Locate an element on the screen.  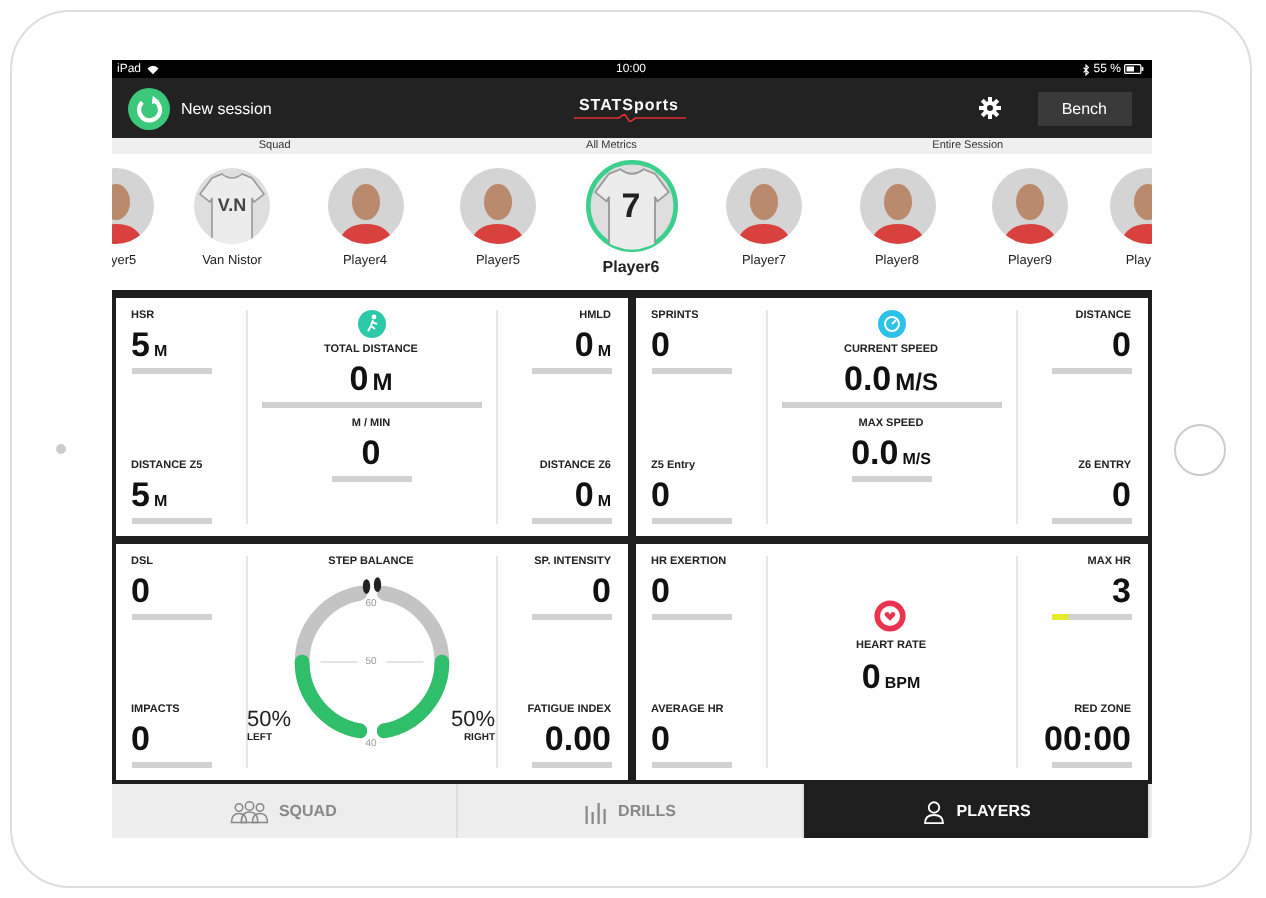
battery-icon is located at coordinates (1134, 69).